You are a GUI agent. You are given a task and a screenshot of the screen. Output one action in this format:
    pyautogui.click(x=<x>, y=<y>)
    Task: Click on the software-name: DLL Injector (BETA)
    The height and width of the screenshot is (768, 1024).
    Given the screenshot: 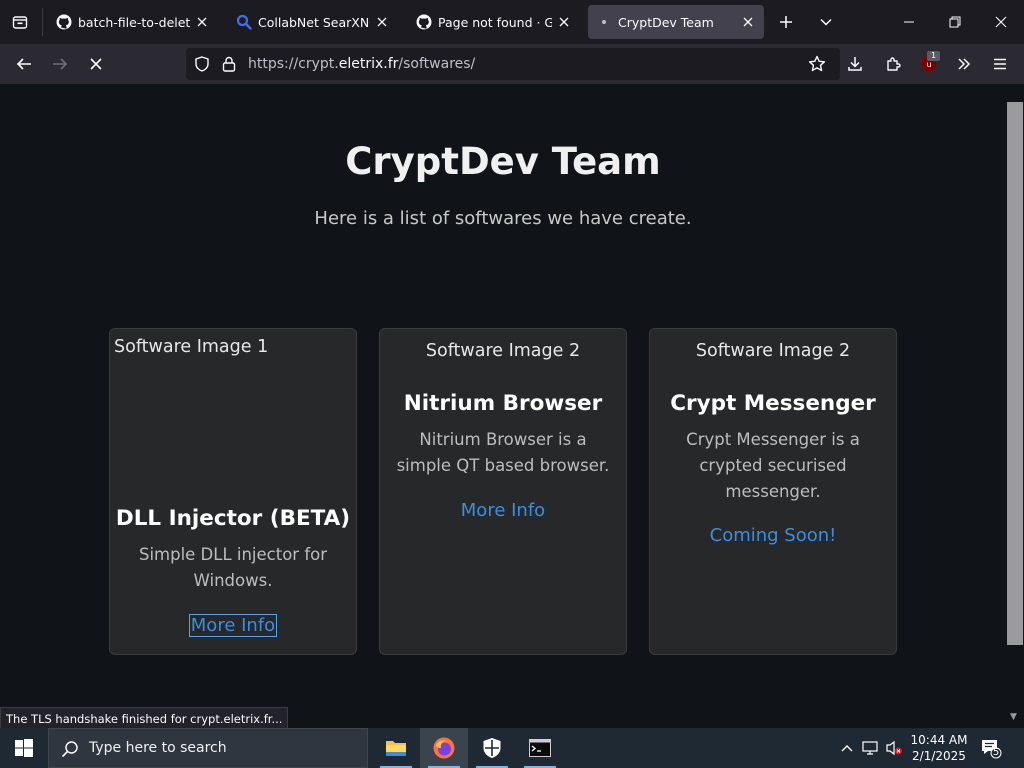 What is the action you would take?
    pyautogui.click(x=233, y=518)
    